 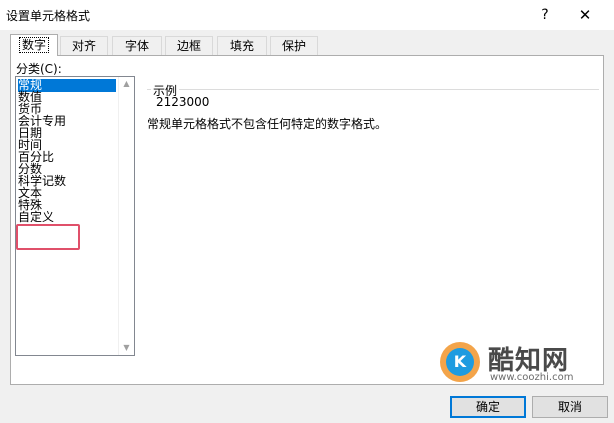 What do you see at coordinates (36, 217) in the screenshot?
I see `category-item-custom: 自定义` at bounding box center [36, 217].